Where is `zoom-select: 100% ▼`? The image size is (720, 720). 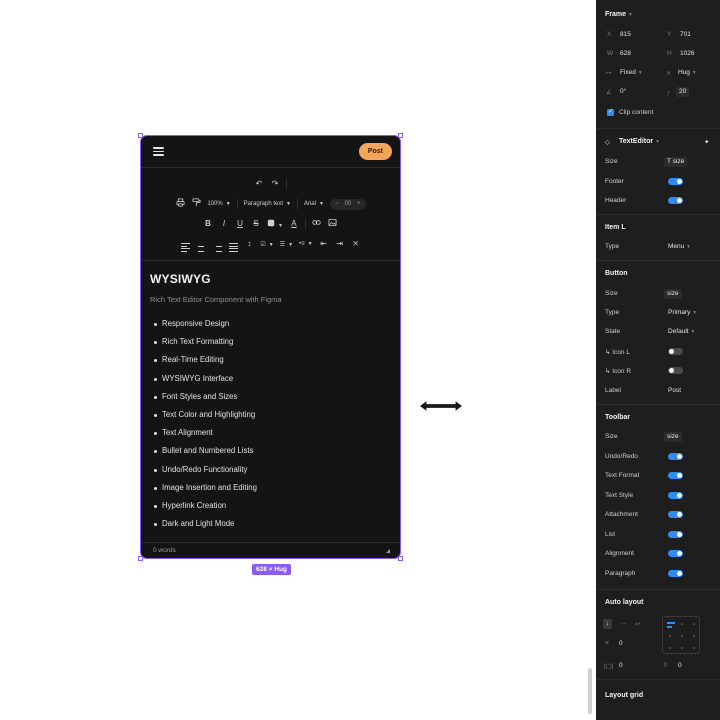
zoom-select: 100% ▼ is located at coordinates (218, 204).